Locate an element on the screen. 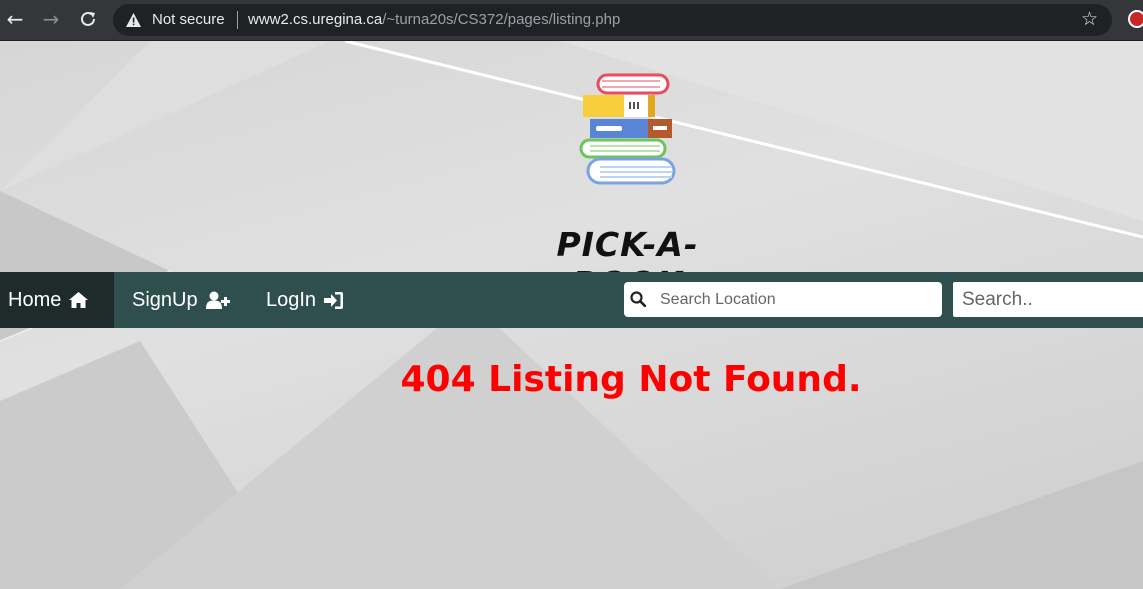  book-search is located at coordinates (1048, 299).